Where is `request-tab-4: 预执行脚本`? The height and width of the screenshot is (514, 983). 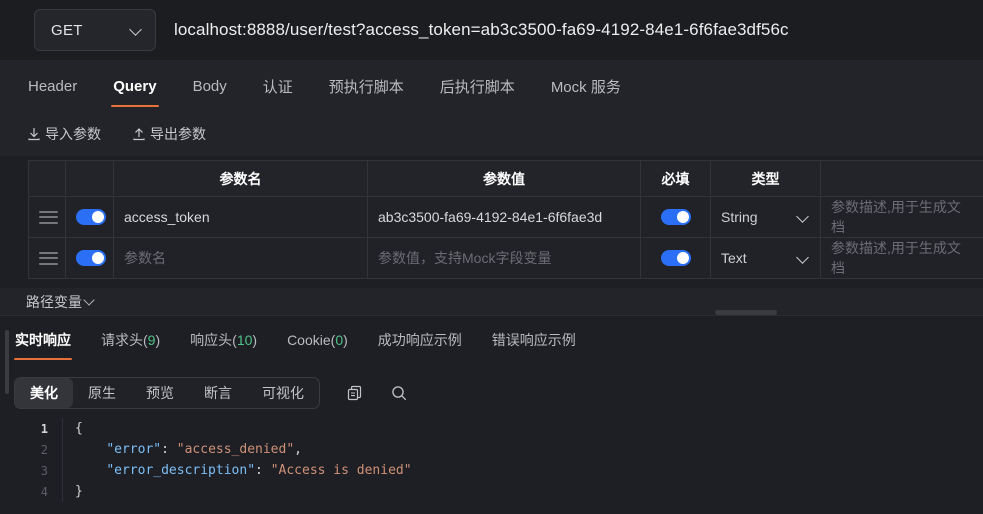 request-tab-4: 预执行脚本 is located at coordinates (366, 86).